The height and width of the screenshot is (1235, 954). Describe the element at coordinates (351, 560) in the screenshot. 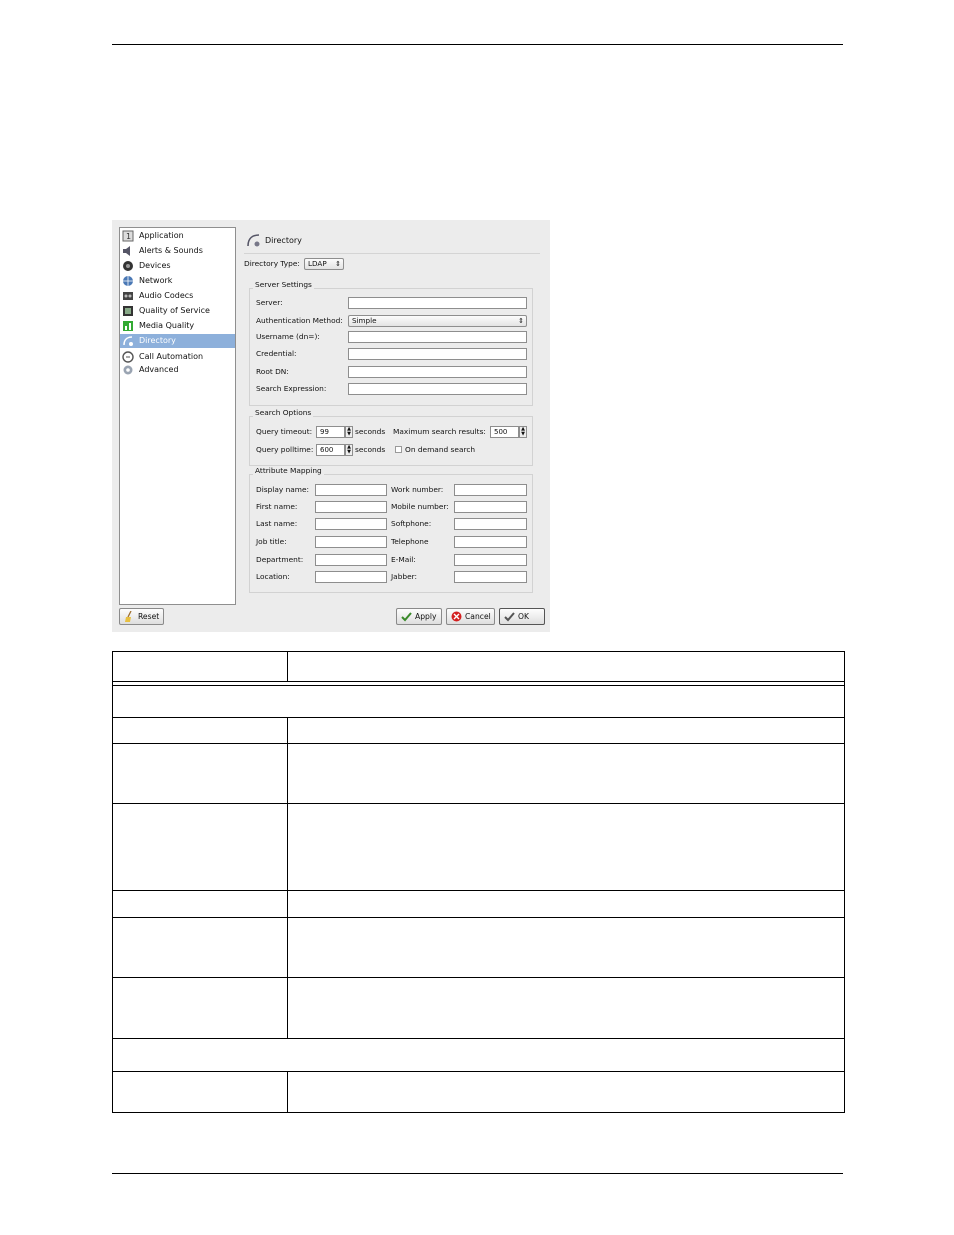

I see `department-input` at that location.